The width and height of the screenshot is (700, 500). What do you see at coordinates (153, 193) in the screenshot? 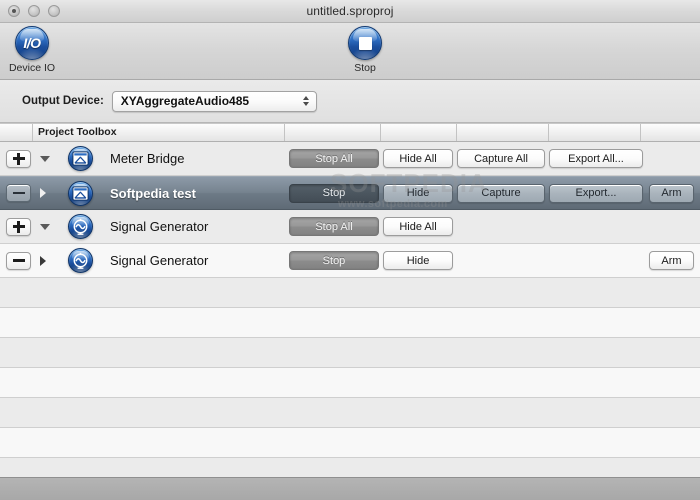
I see `row-title: Softpedia test` at bounding box center [153, 193].